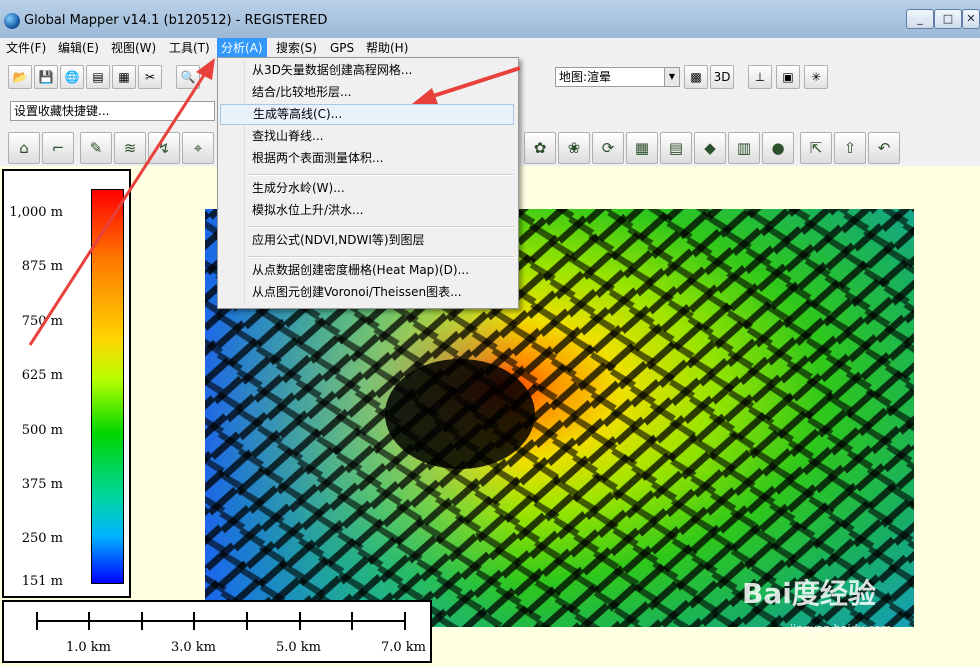 This screenshot has width=980, height=667. Describe the element at coordinates (20, 77) in the screenshot. I see `open-folder-icon: 📂` at that location.